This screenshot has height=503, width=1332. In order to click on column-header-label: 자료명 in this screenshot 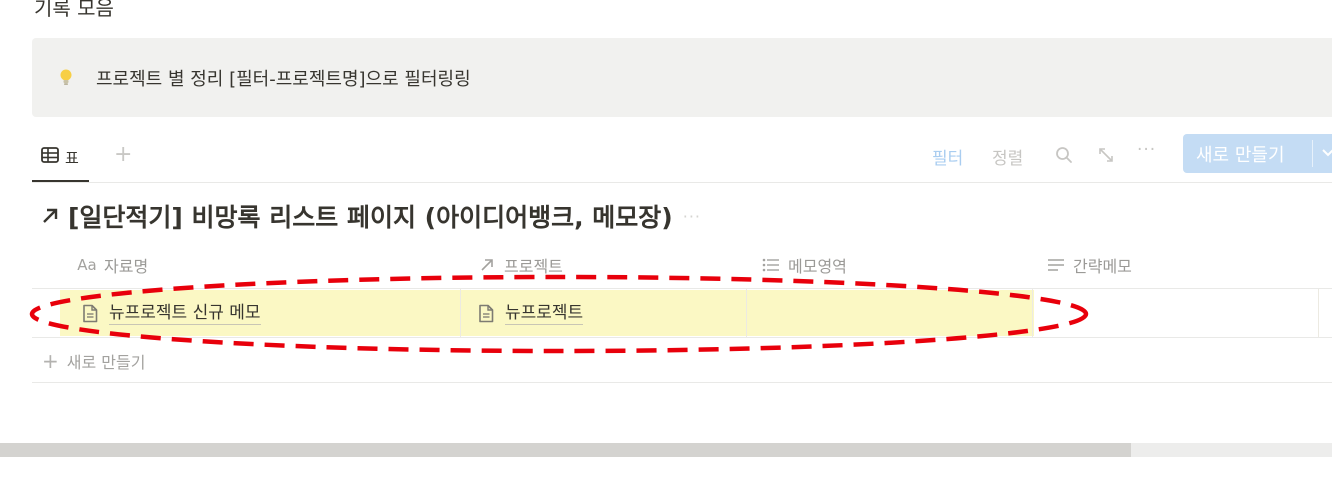, I will do `click(126, 266)`.